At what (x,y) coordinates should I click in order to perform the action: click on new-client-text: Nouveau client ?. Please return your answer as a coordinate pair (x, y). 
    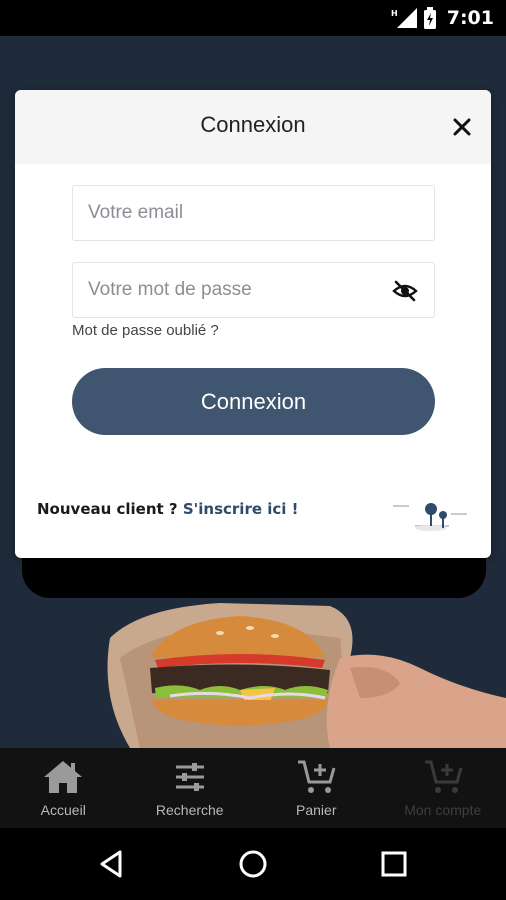
    Looking at the image, I should click on (107, 509).